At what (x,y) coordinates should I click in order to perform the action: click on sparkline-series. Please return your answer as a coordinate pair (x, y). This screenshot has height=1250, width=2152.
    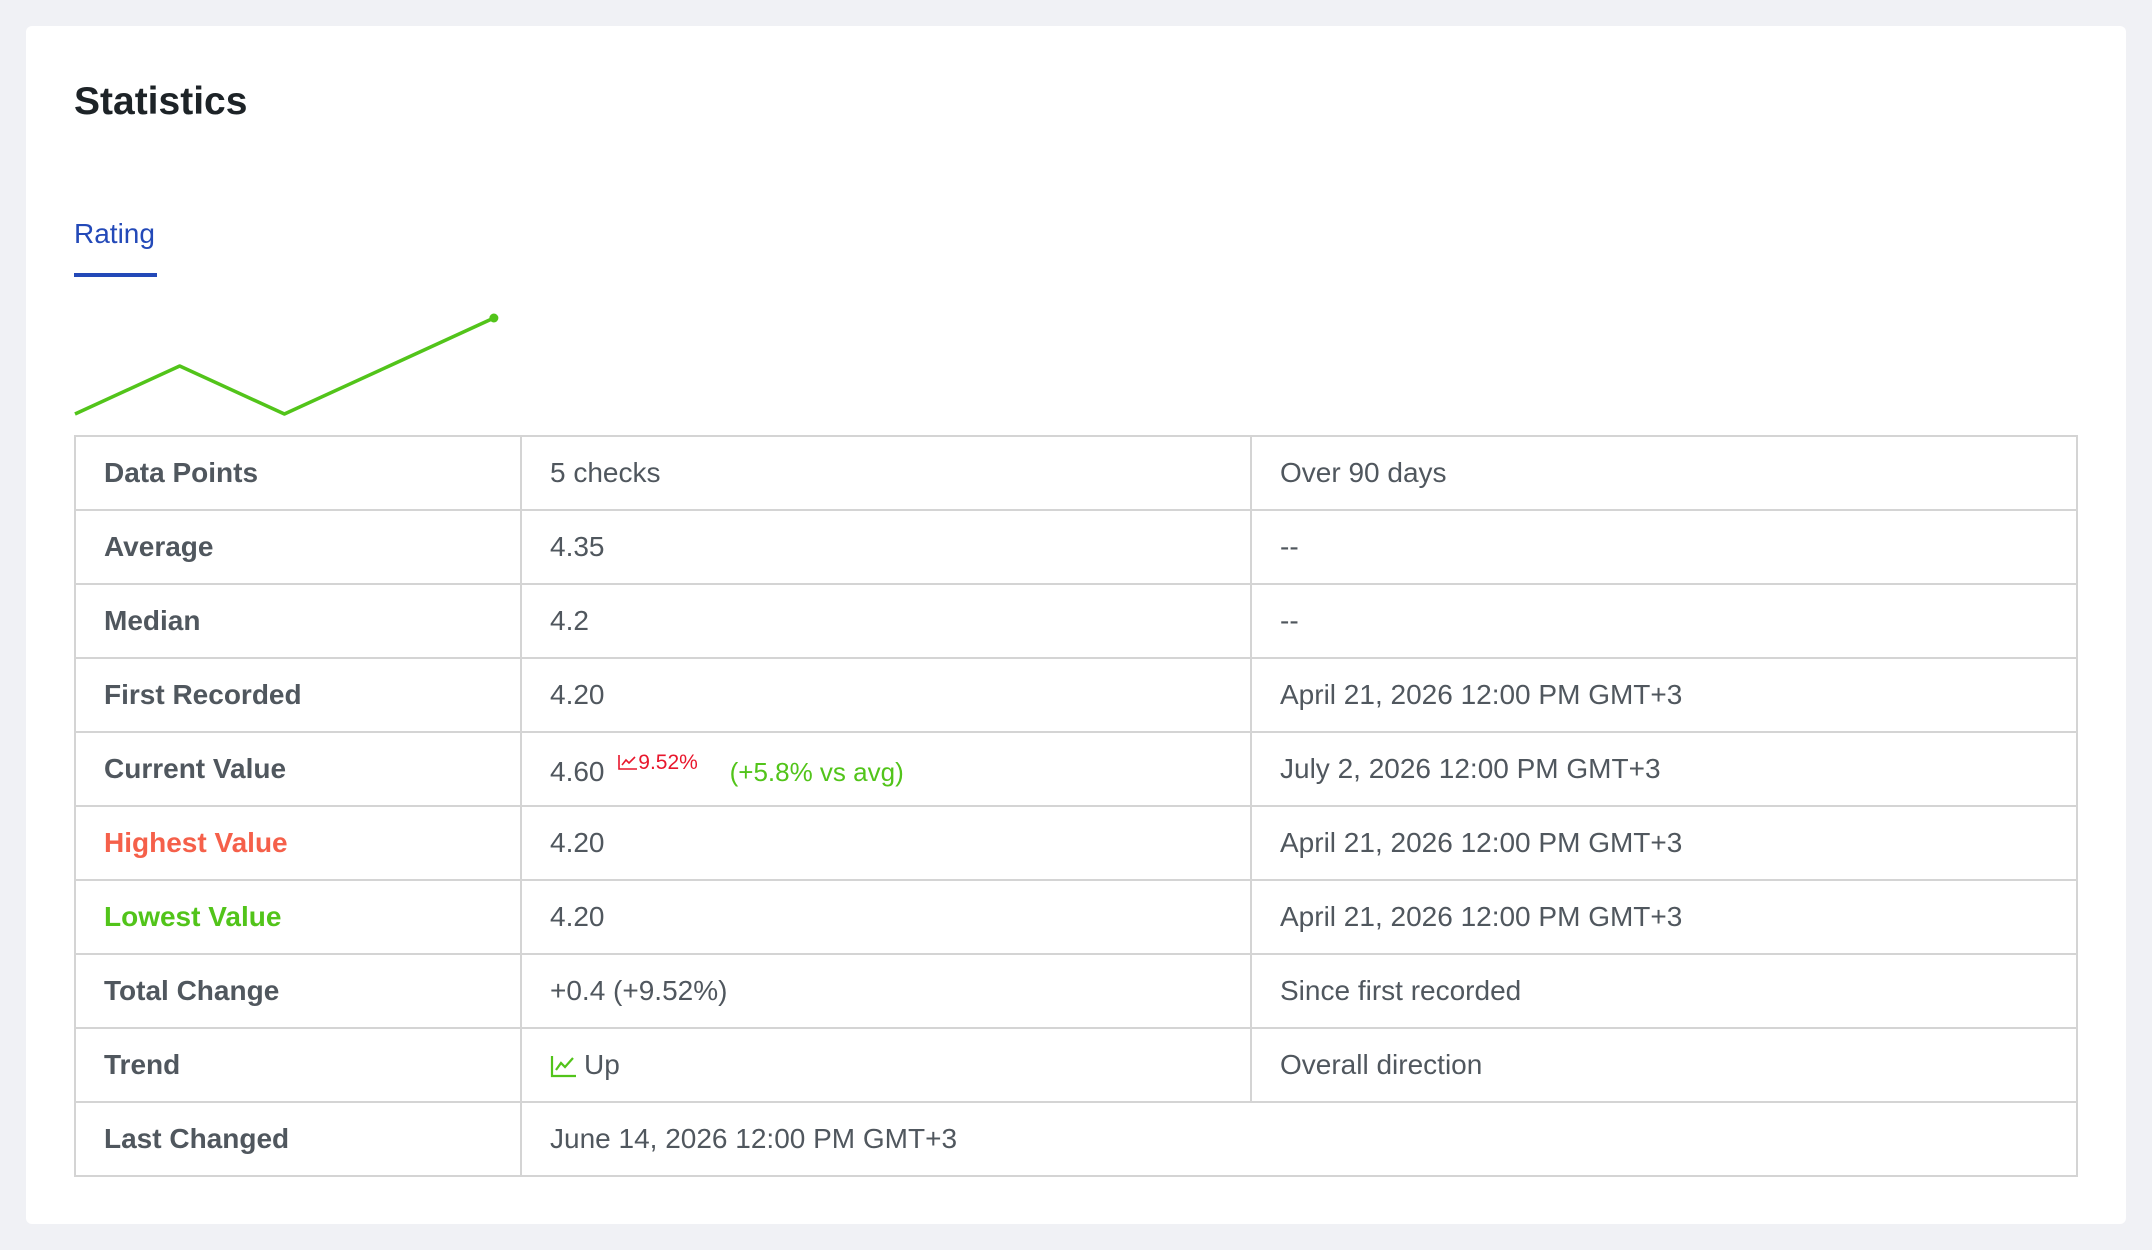
    Looking at the image, I should click on (284, 366).